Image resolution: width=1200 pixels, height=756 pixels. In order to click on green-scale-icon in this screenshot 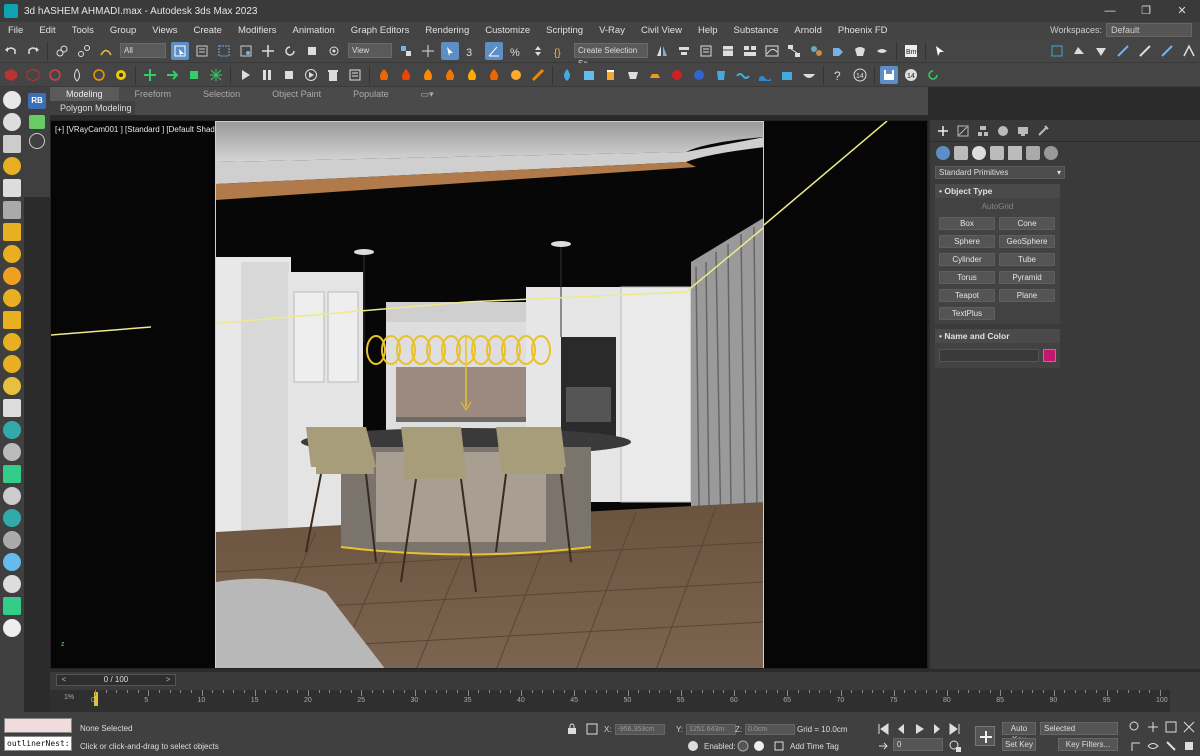, I will do `click(194, 75)`.